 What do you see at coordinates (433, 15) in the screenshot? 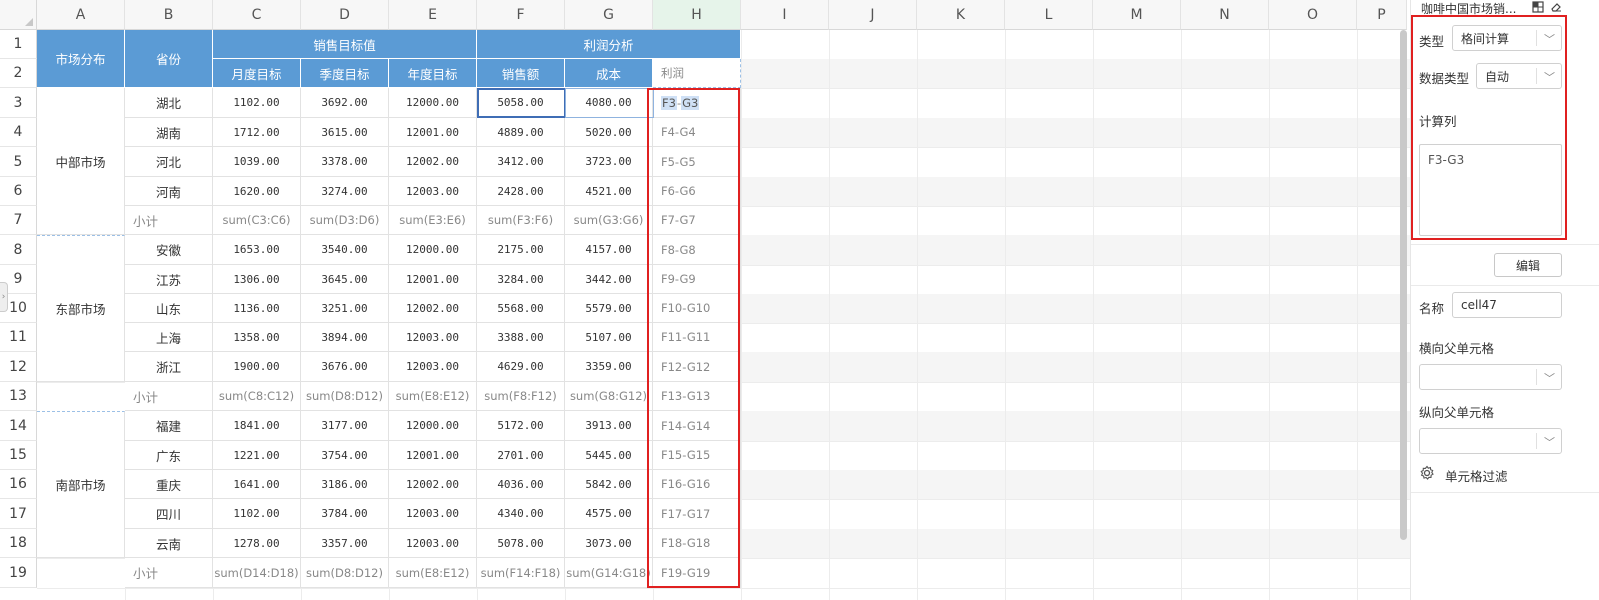
I see `column-header-e: E` at bounding box center [433, 15].